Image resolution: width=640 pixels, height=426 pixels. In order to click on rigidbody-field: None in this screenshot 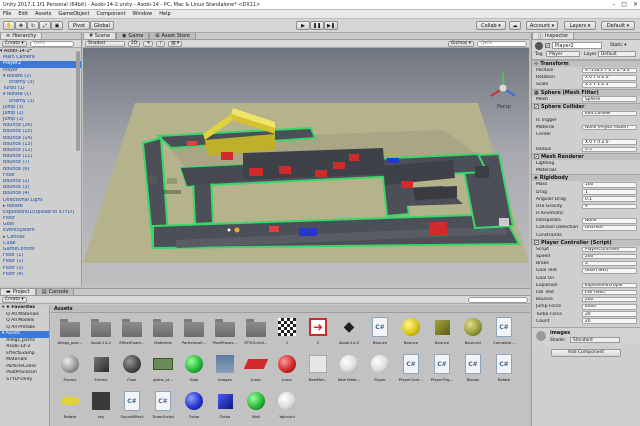, I will do `click(609, 221)`.